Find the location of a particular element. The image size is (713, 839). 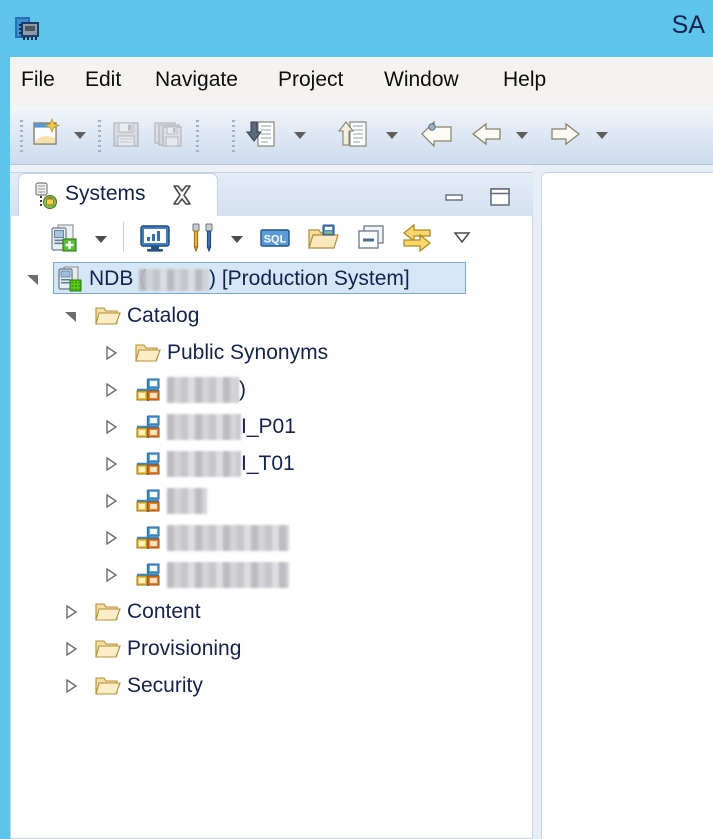

close-x-icon is located at coordinates (182, 195).